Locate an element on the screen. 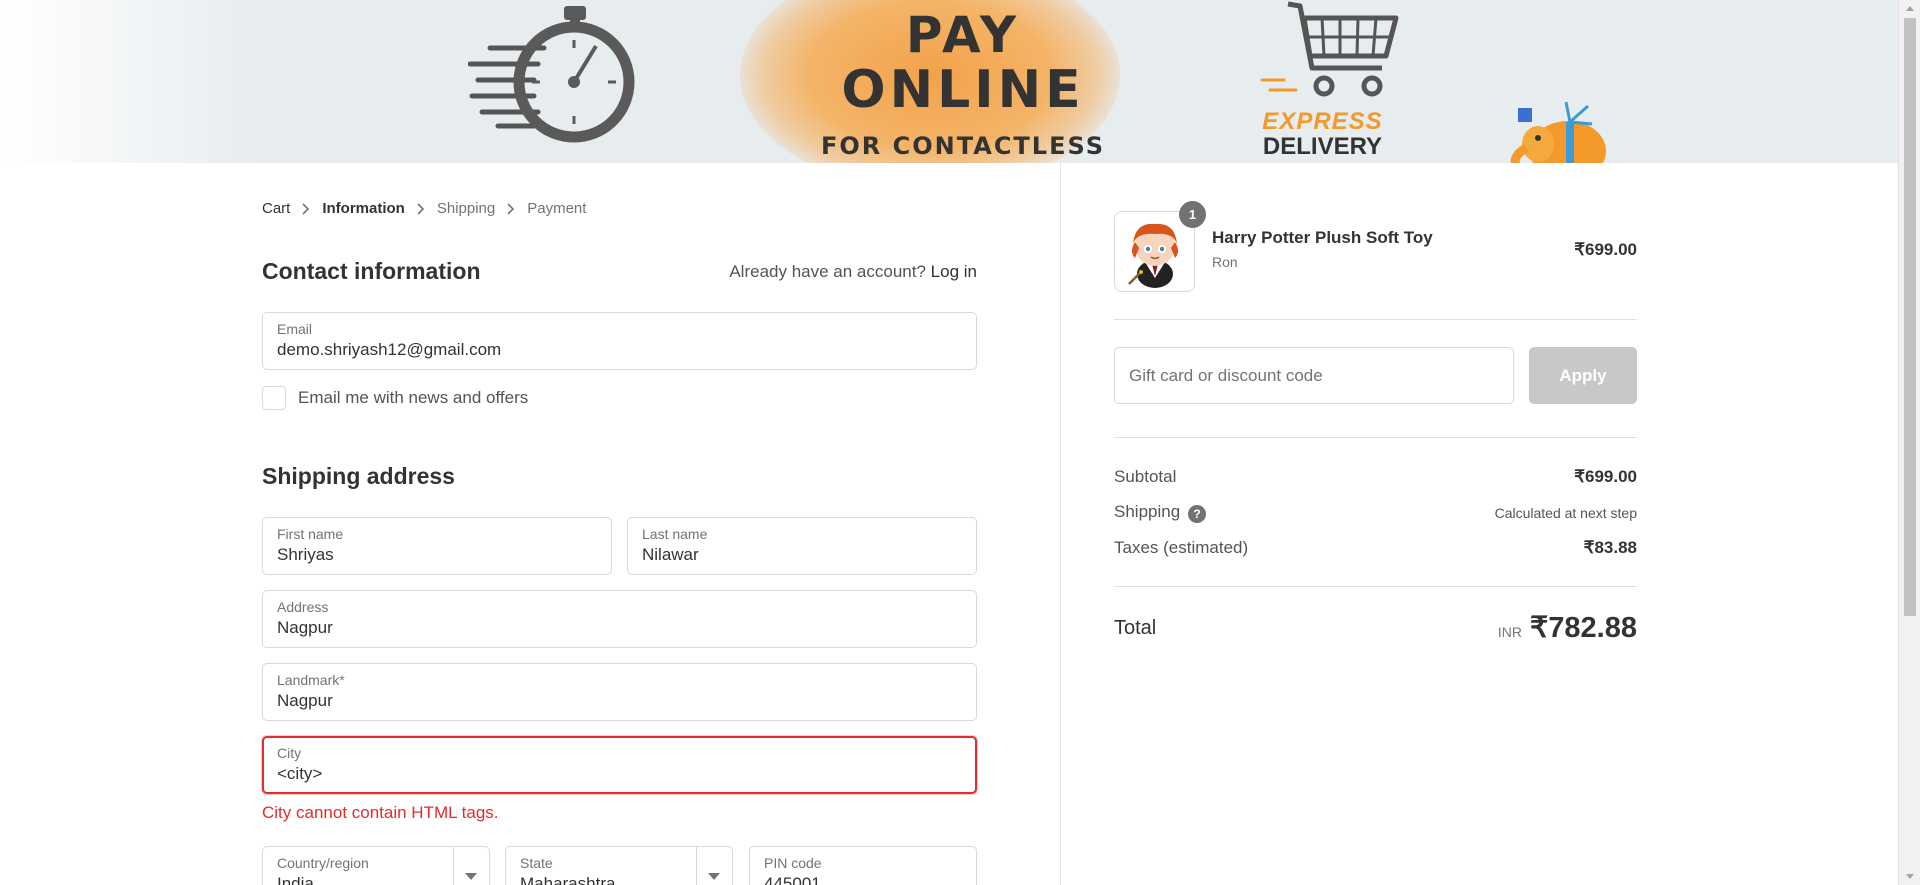 This screenshot has width=1920, height=885. newsletter-label: Email me with news and offers is located at coordinates (413, 398).